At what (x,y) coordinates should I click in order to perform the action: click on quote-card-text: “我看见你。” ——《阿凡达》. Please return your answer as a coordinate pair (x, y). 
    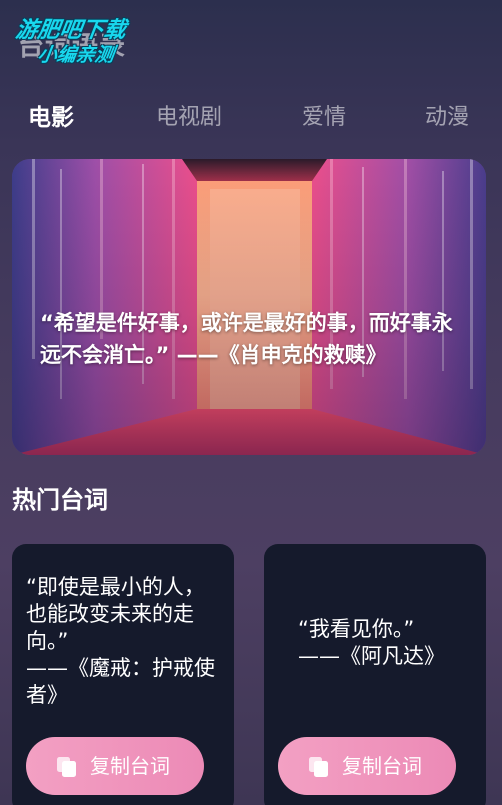
    Looking at the image, I should click on (383, 643).